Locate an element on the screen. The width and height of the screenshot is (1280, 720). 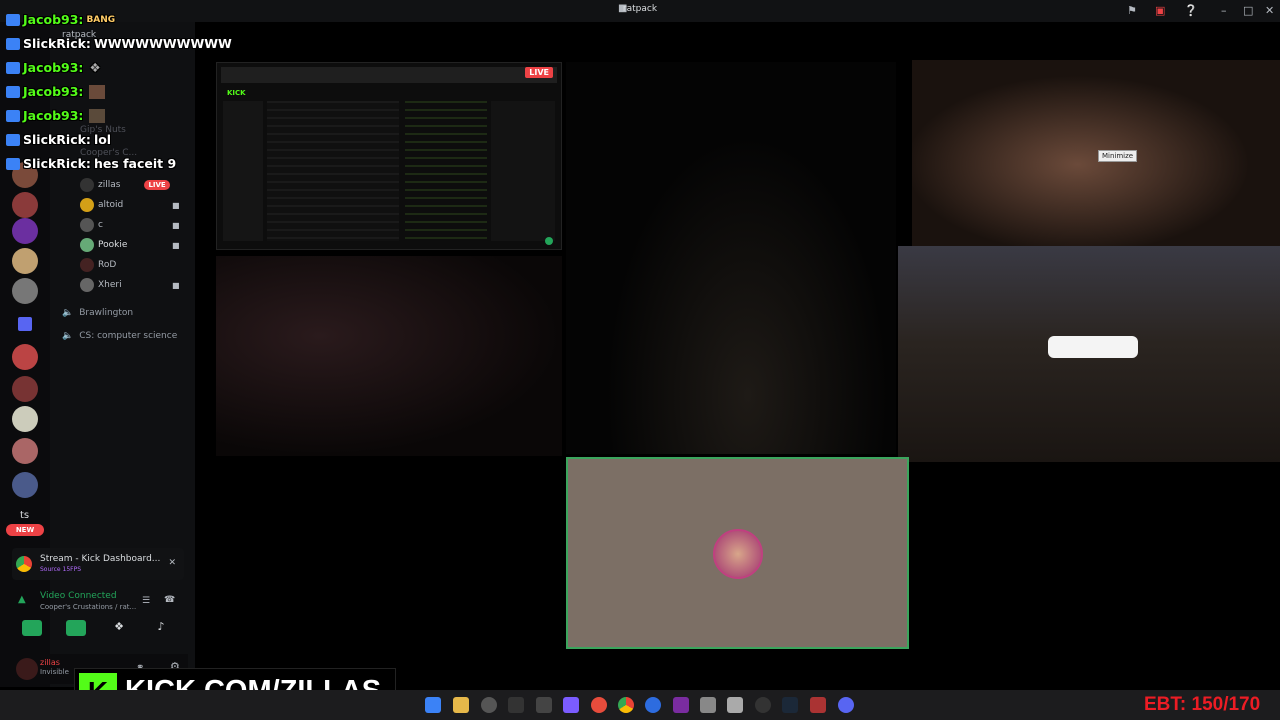
video-tile-avatar-speaking is located at coordinates (737, 553).